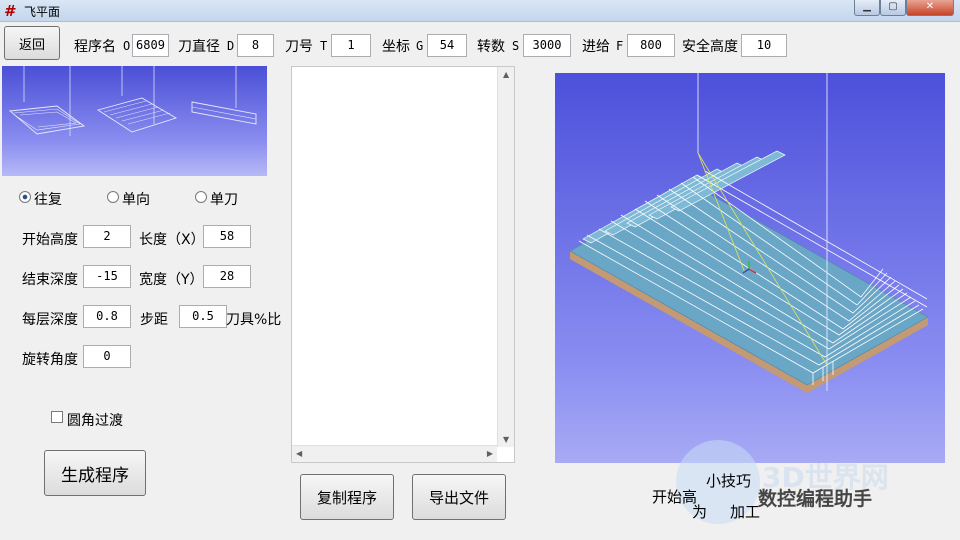 This screenshot has height=540, width=960. What do you see at coordinates (201, 197) in the screenshot?
I see `mode-single-pass-radio` at bounding box center [201, 197].